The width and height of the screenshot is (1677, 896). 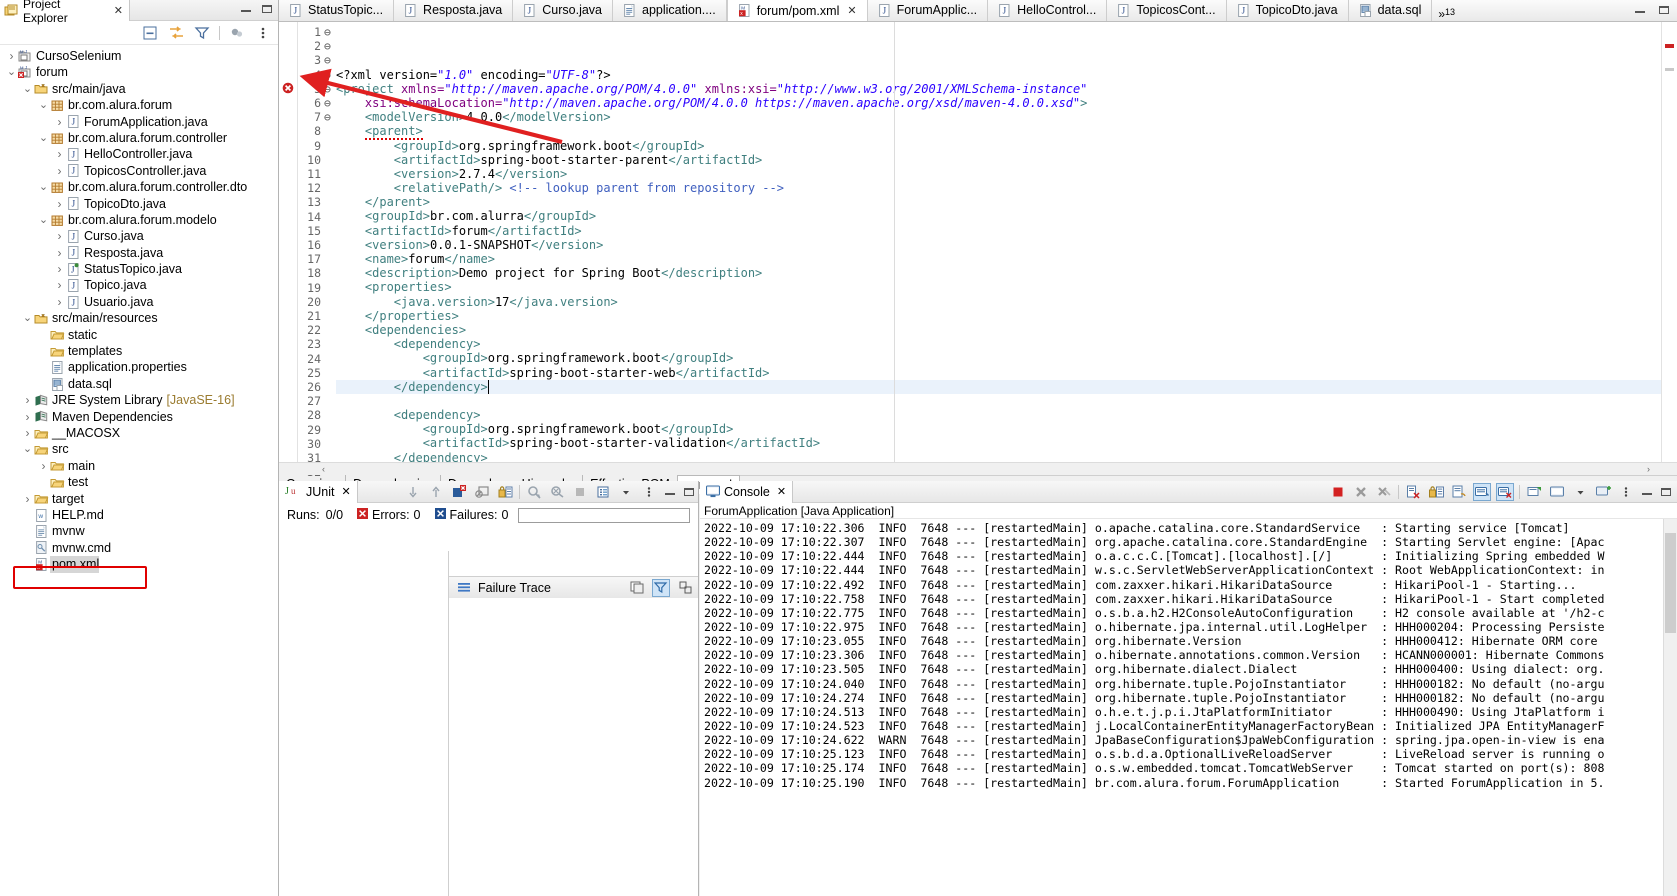 What do you see at coordinates (288, 242) in the screenshot?
I see `annotation-ruler` at bounding box center [288, 242].